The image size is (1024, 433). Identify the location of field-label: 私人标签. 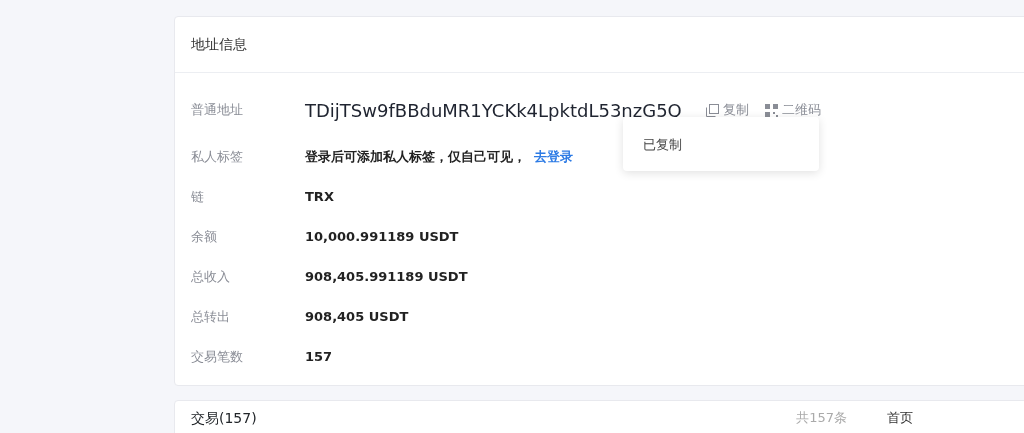
(217, 157).